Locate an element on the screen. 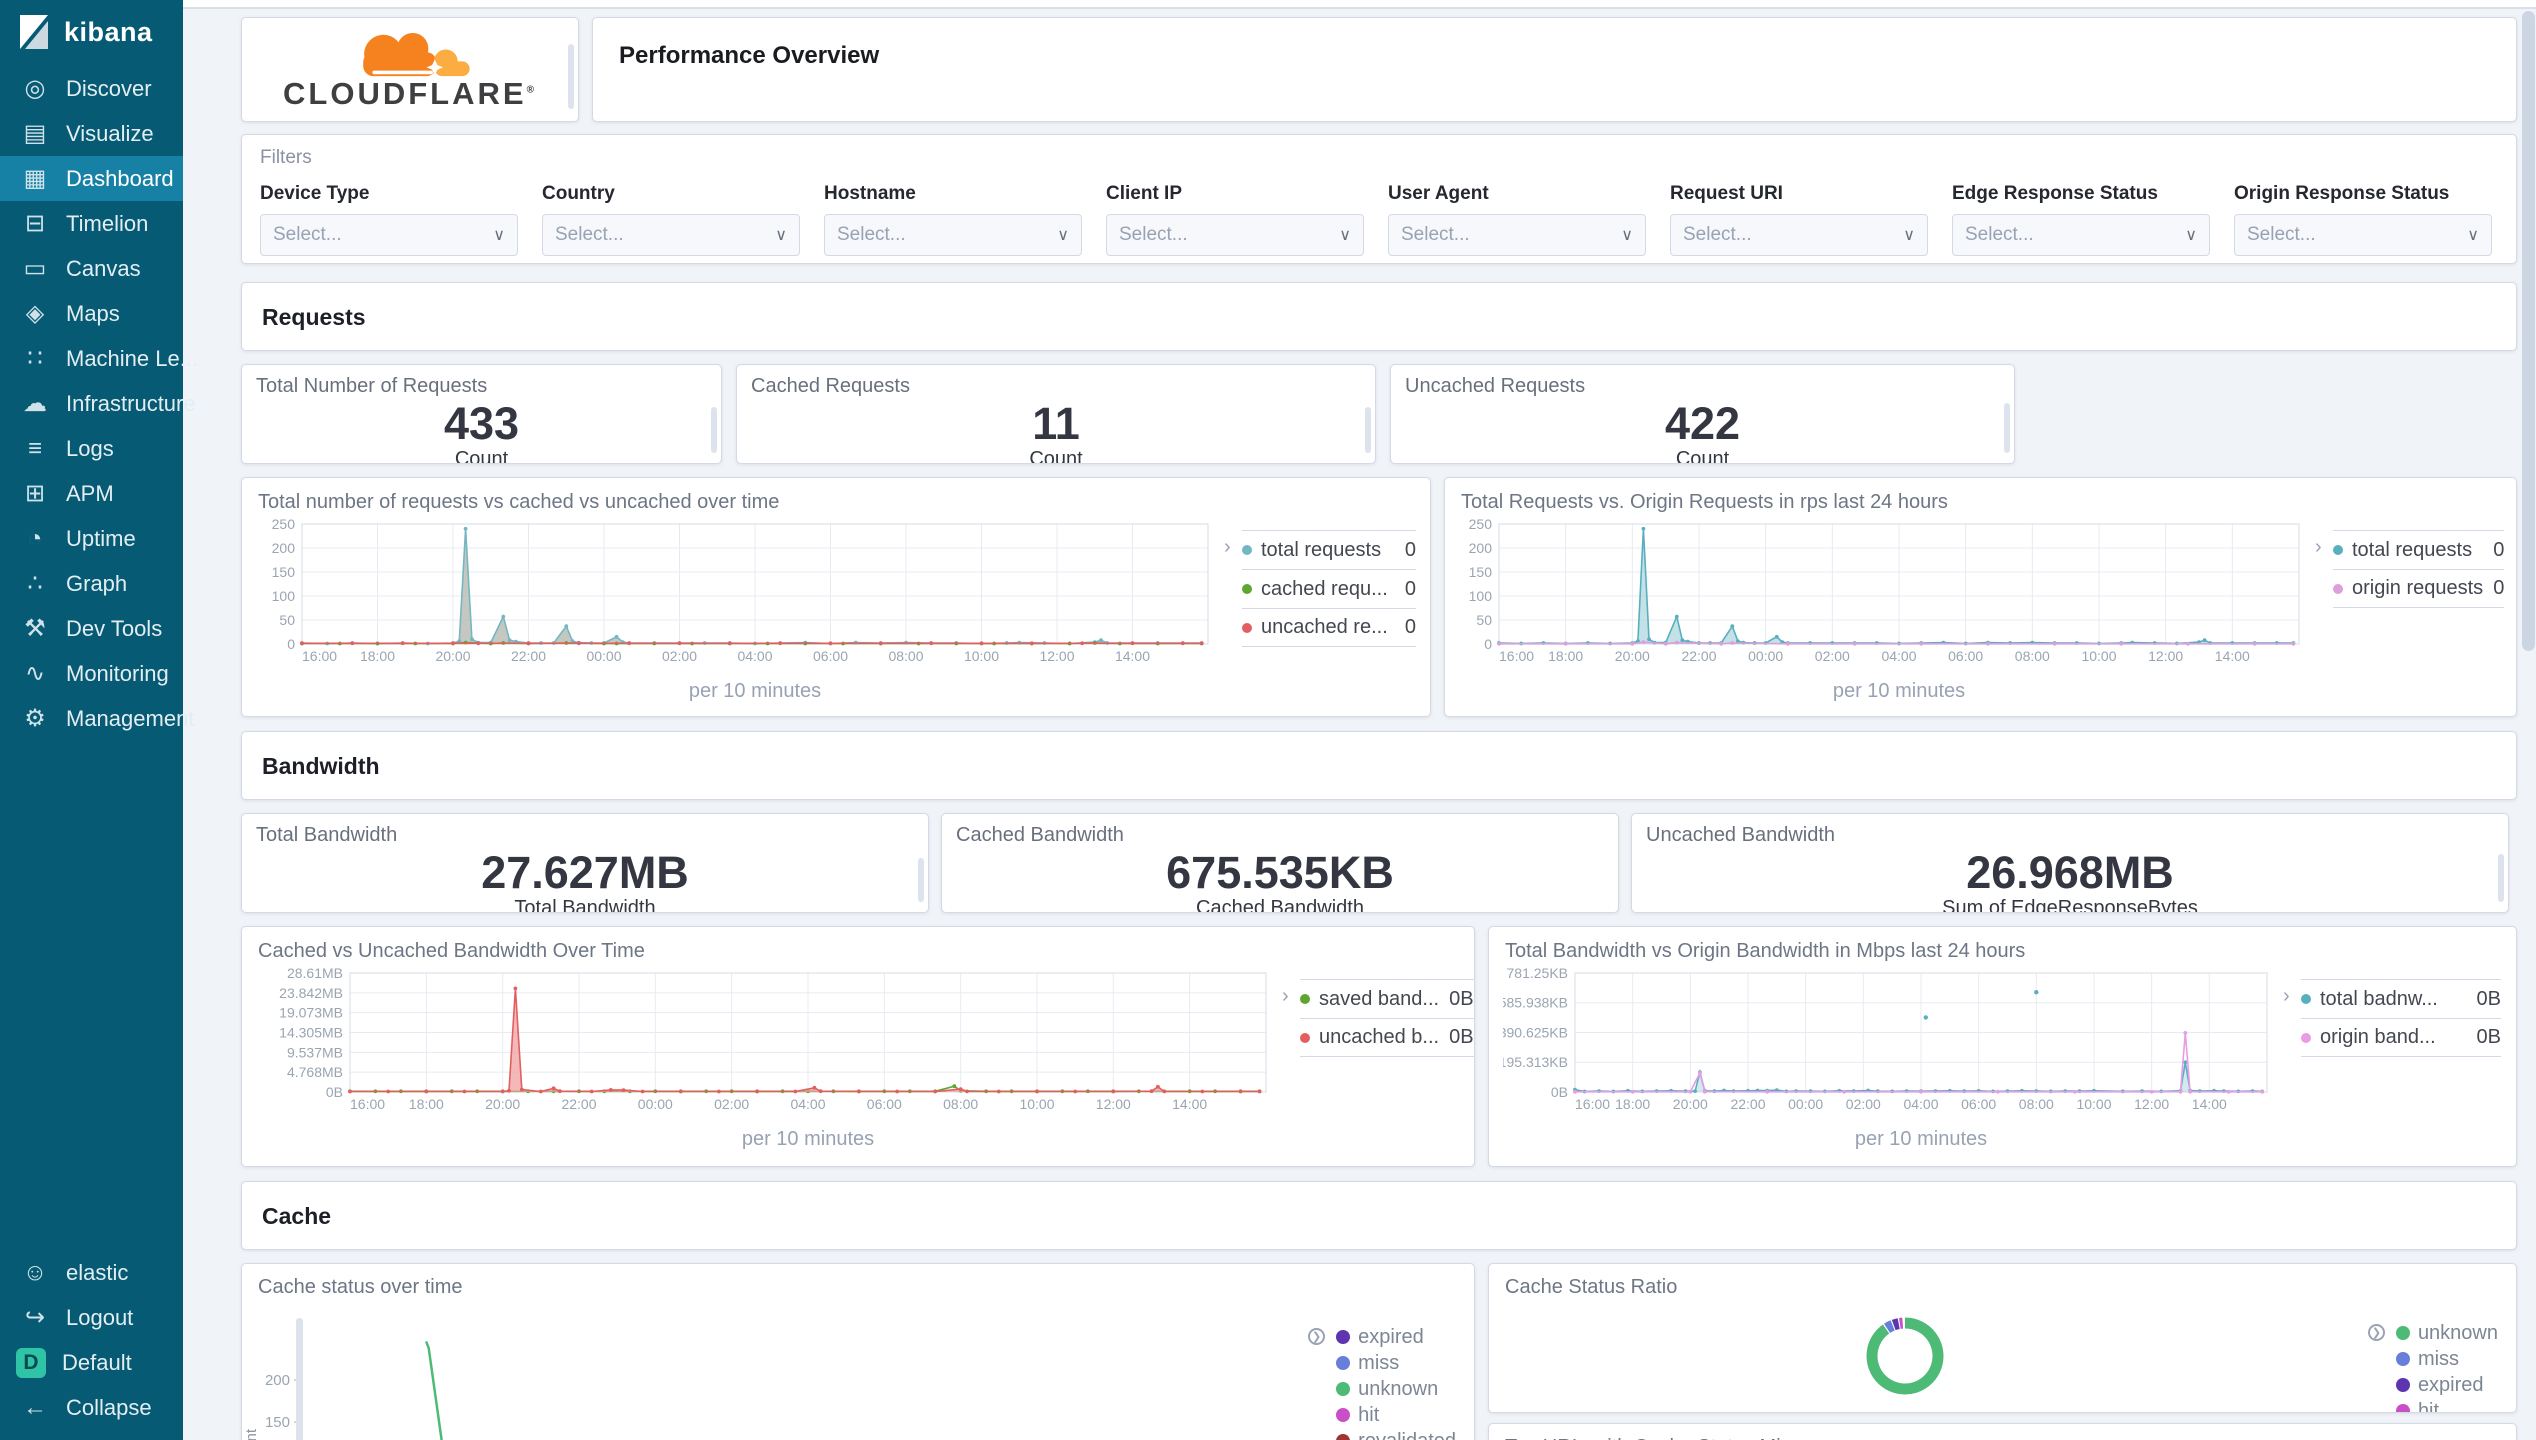 The image size is (2536, 1440). legend-item-uncached-b: uncached b... 0B is located at coordinates (1387, 1037).